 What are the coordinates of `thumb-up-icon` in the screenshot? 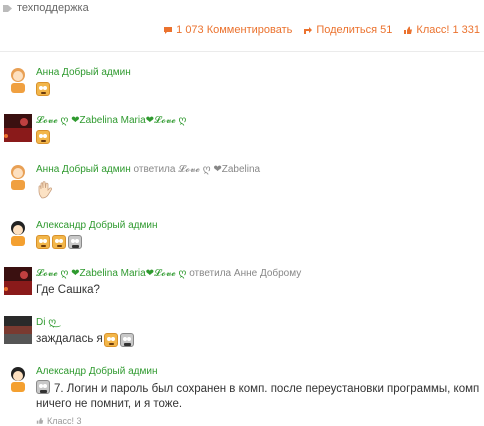 It's located at (408, 30).